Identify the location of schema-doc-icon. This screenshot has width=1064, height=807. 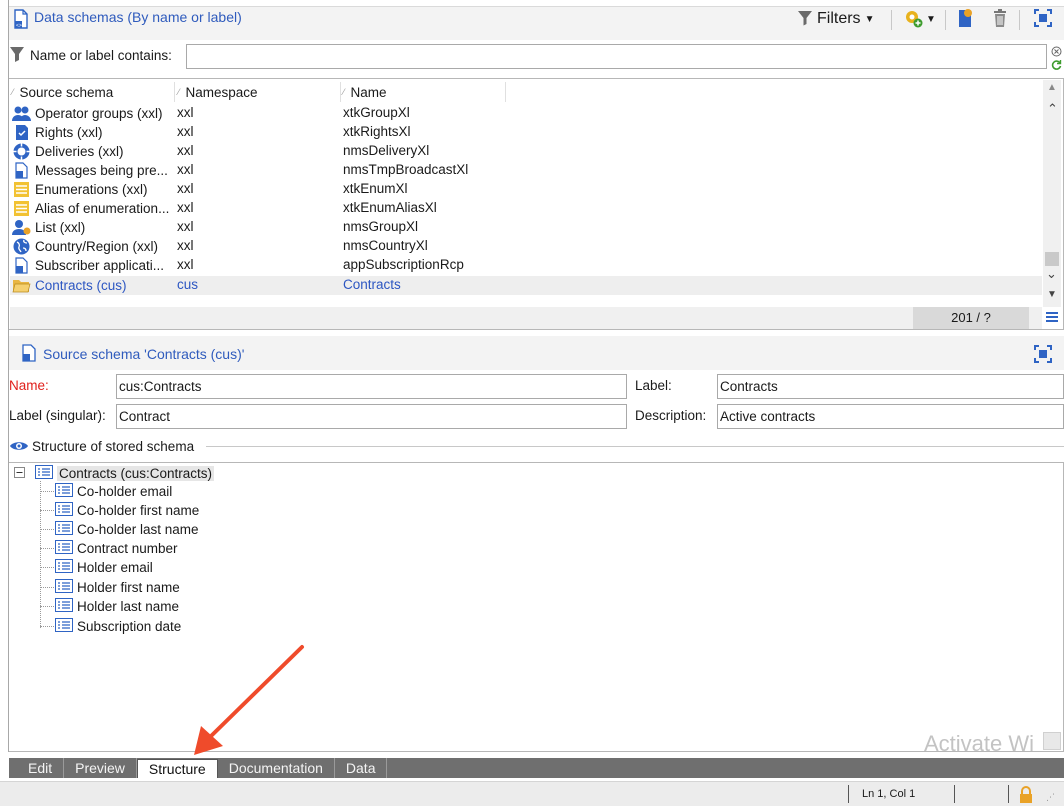
(21, 170).